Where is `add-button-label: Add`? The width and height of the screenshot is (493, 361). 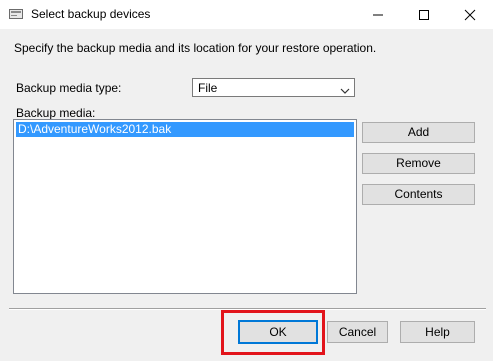 add-button-label: Add is located at coordinates (418, 132).